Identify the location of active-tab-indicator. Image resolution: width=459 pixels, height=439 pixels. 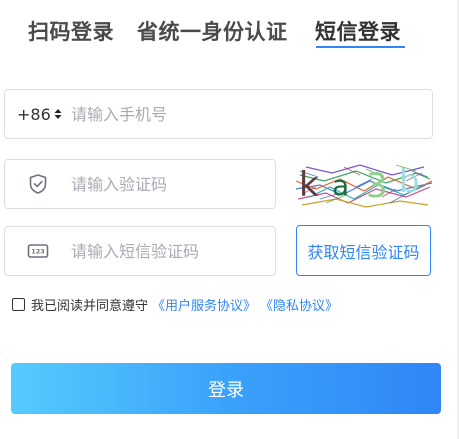
(360, 47).